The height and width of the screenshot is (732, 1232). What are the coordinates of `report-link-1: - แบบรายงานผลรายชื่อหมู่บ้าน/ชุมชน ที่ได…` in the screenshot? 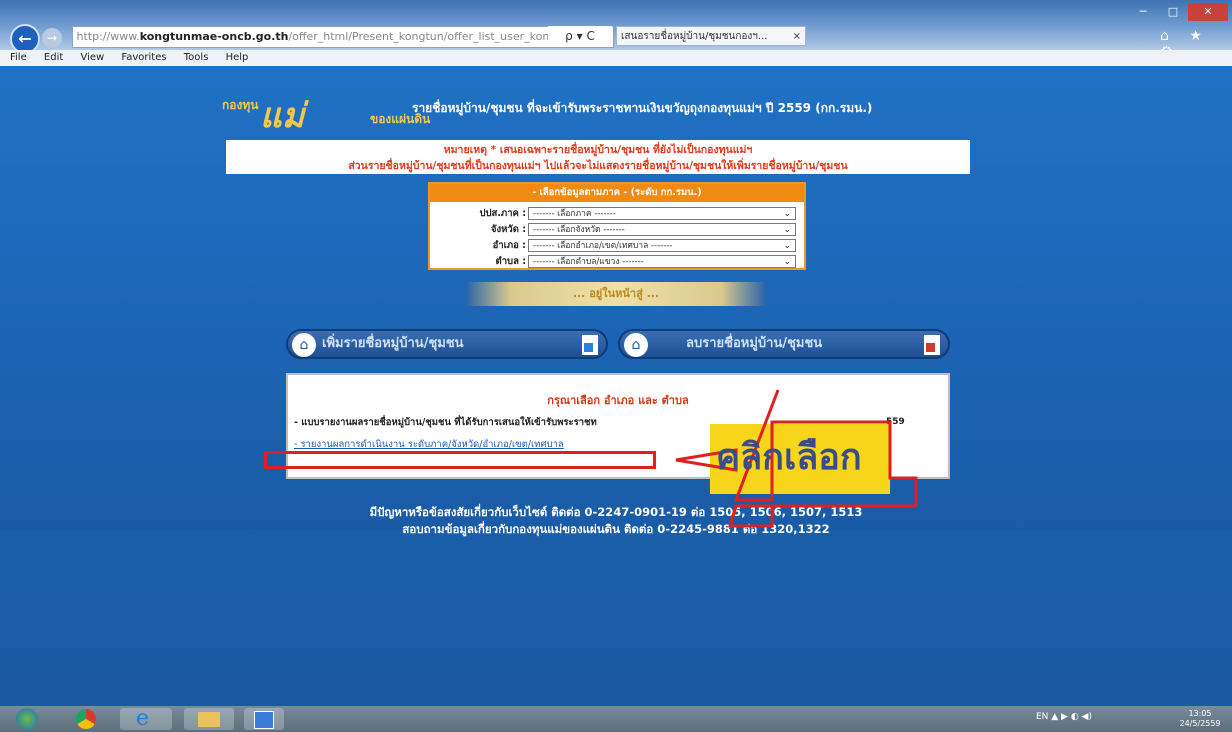 It's located at (445, 422).